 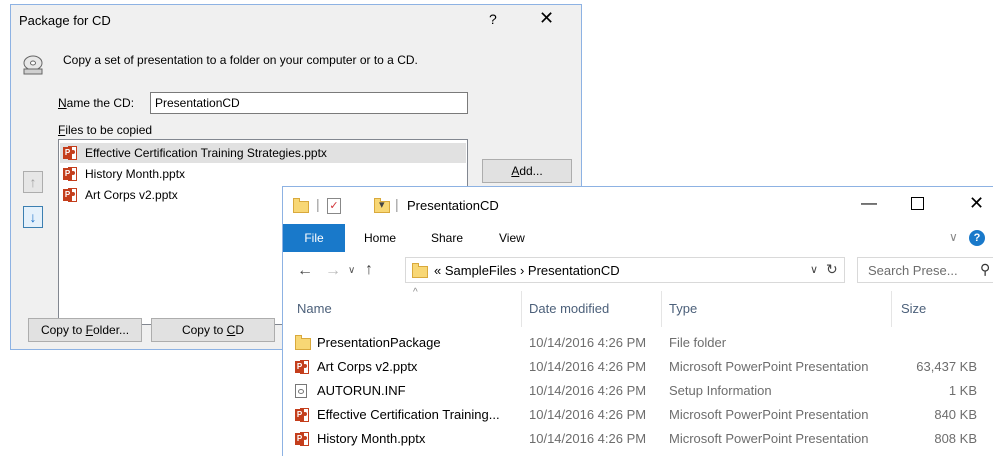 I want to click on copy-folder-accesskey: F, so click(x=89, y=330).